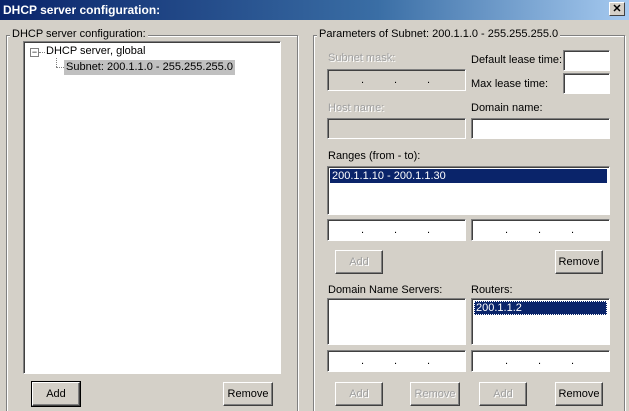  I want to click on domain-name-input, so click(540, 128).